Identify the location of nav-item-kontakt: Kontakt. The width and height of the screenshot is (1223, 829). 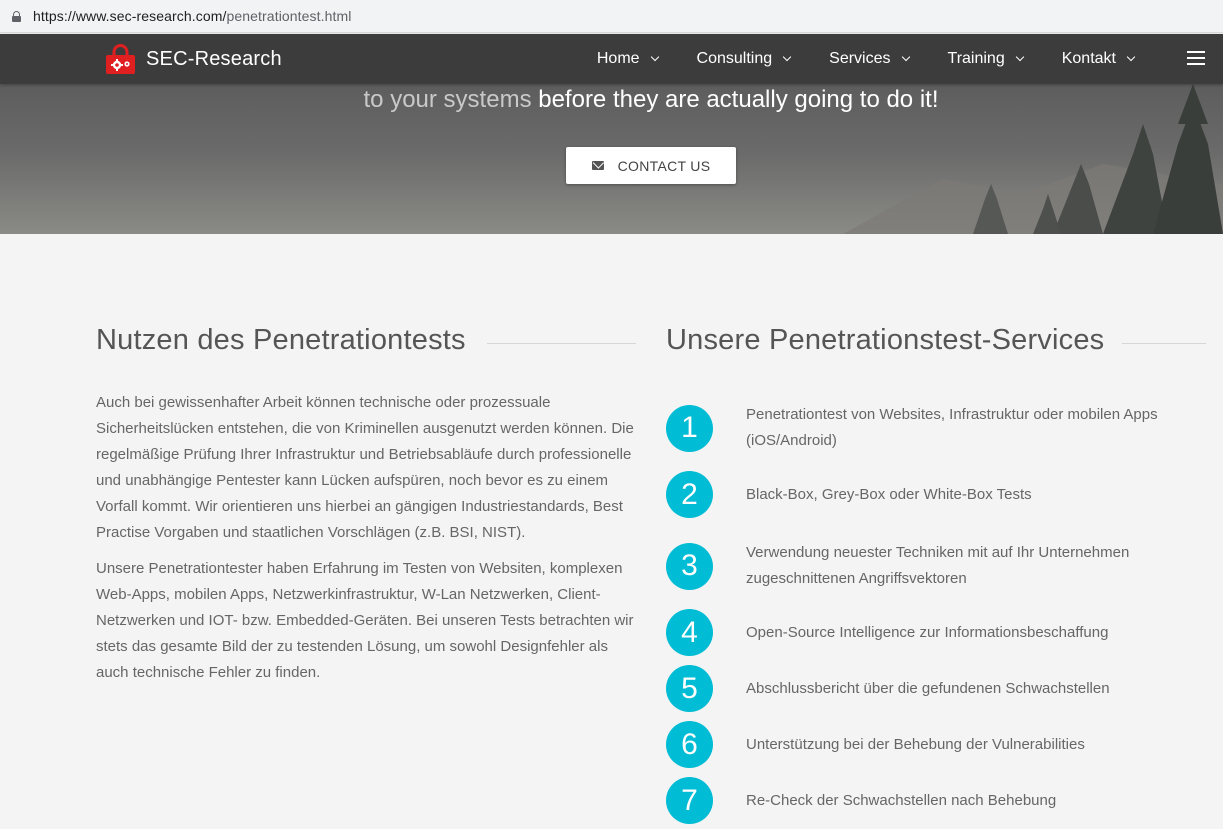
(1098, 59).